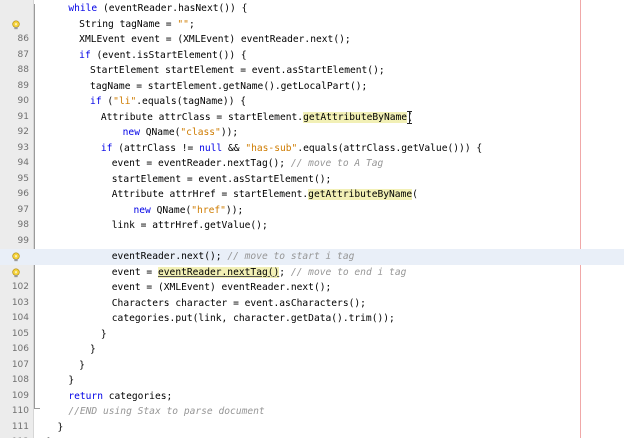 The image size is (624, 438). I want to click on line-number: 95, so click(23, 178).